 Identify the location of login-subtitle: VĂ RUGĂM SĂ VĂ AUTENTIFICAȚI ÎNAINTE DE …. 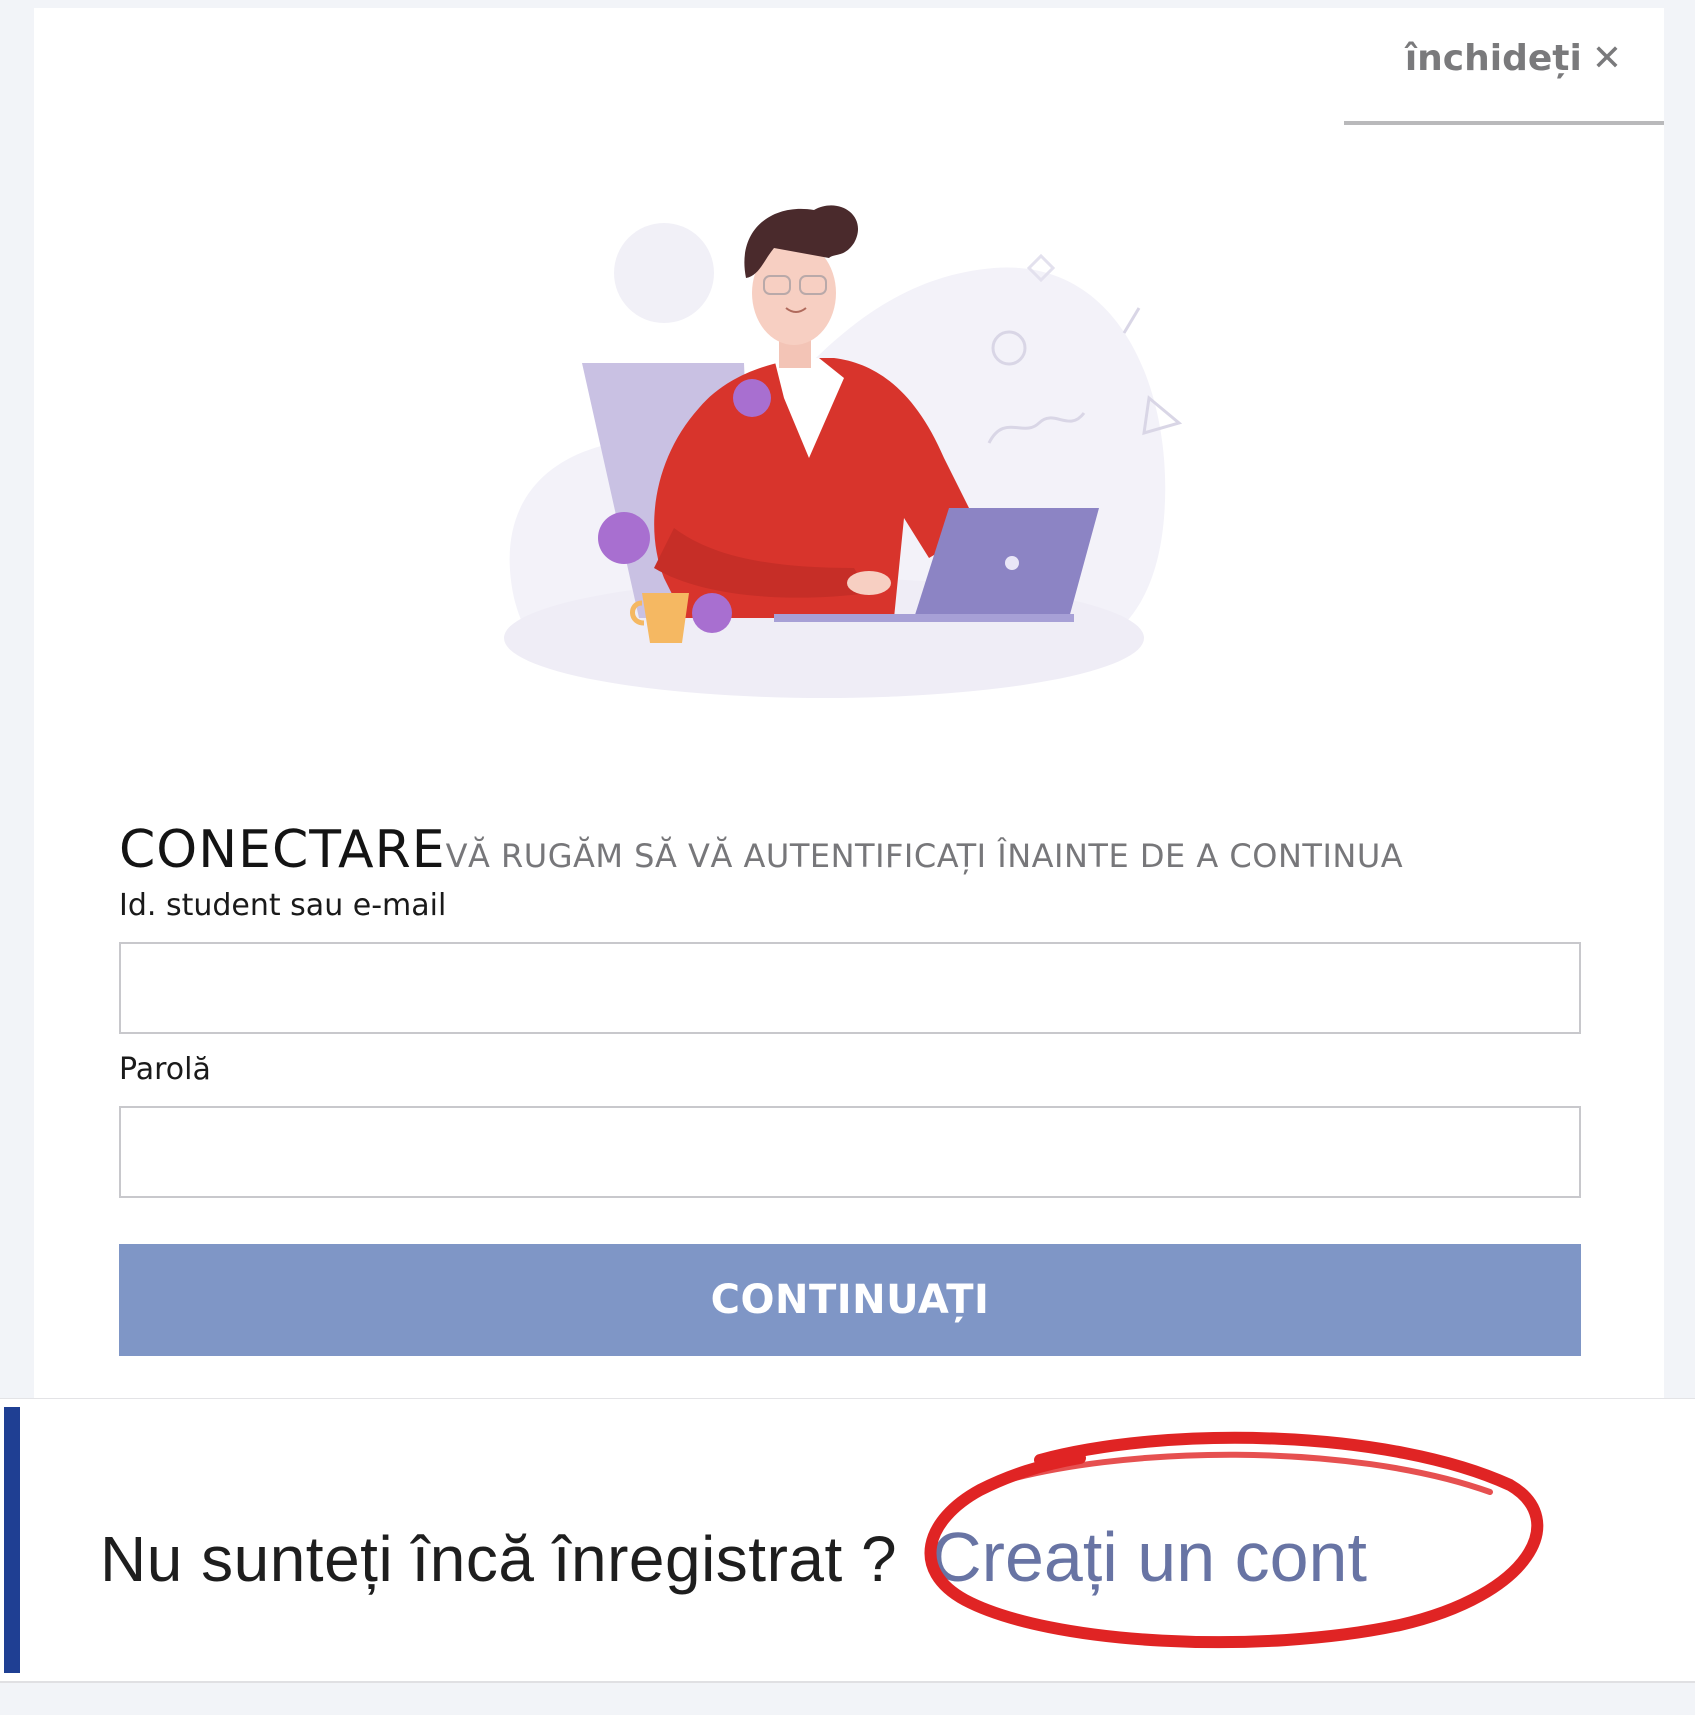
(924, 856).